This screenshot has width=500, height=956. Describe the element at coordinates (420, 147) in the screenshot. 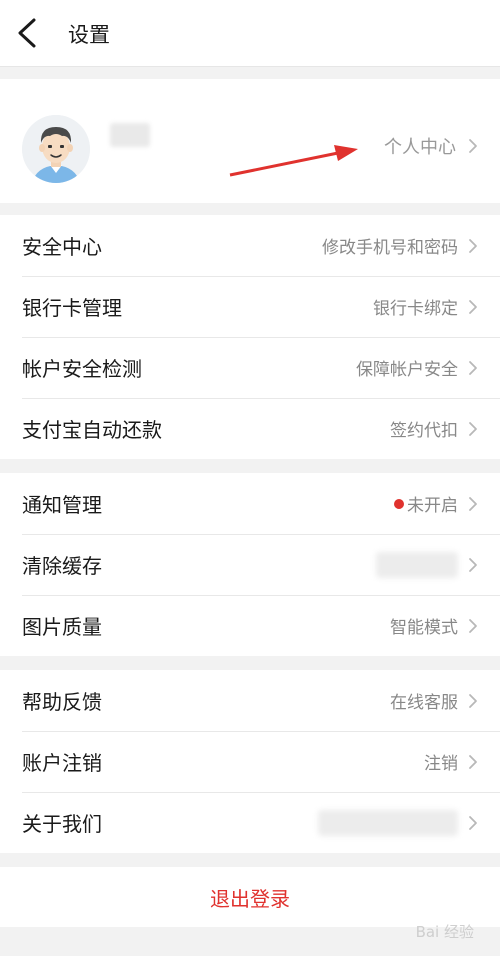

I see `personal-center-label: 个人中心` at that location.